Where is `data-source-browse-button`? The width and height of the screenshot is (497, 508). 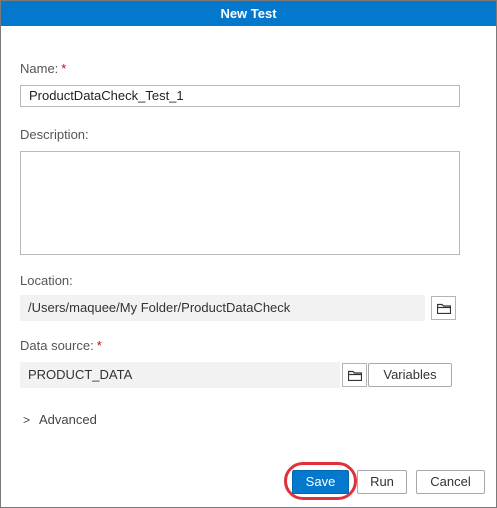 data-source-browse-button is located at coordinates (354, 375).